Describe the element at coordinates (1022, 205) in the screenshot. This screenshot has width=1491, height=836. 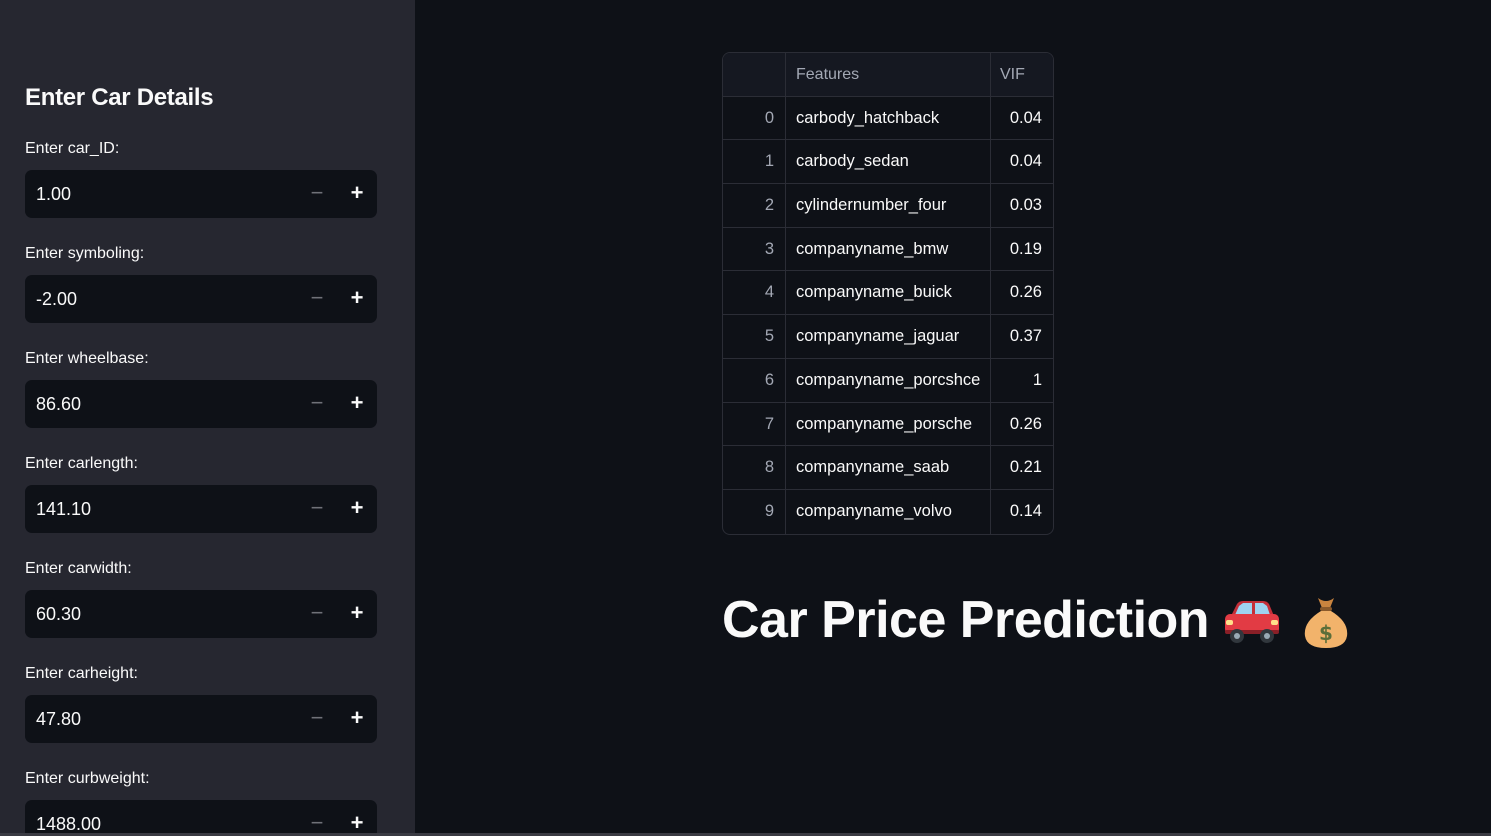
I see `vif-cell: 0.03` at that location.